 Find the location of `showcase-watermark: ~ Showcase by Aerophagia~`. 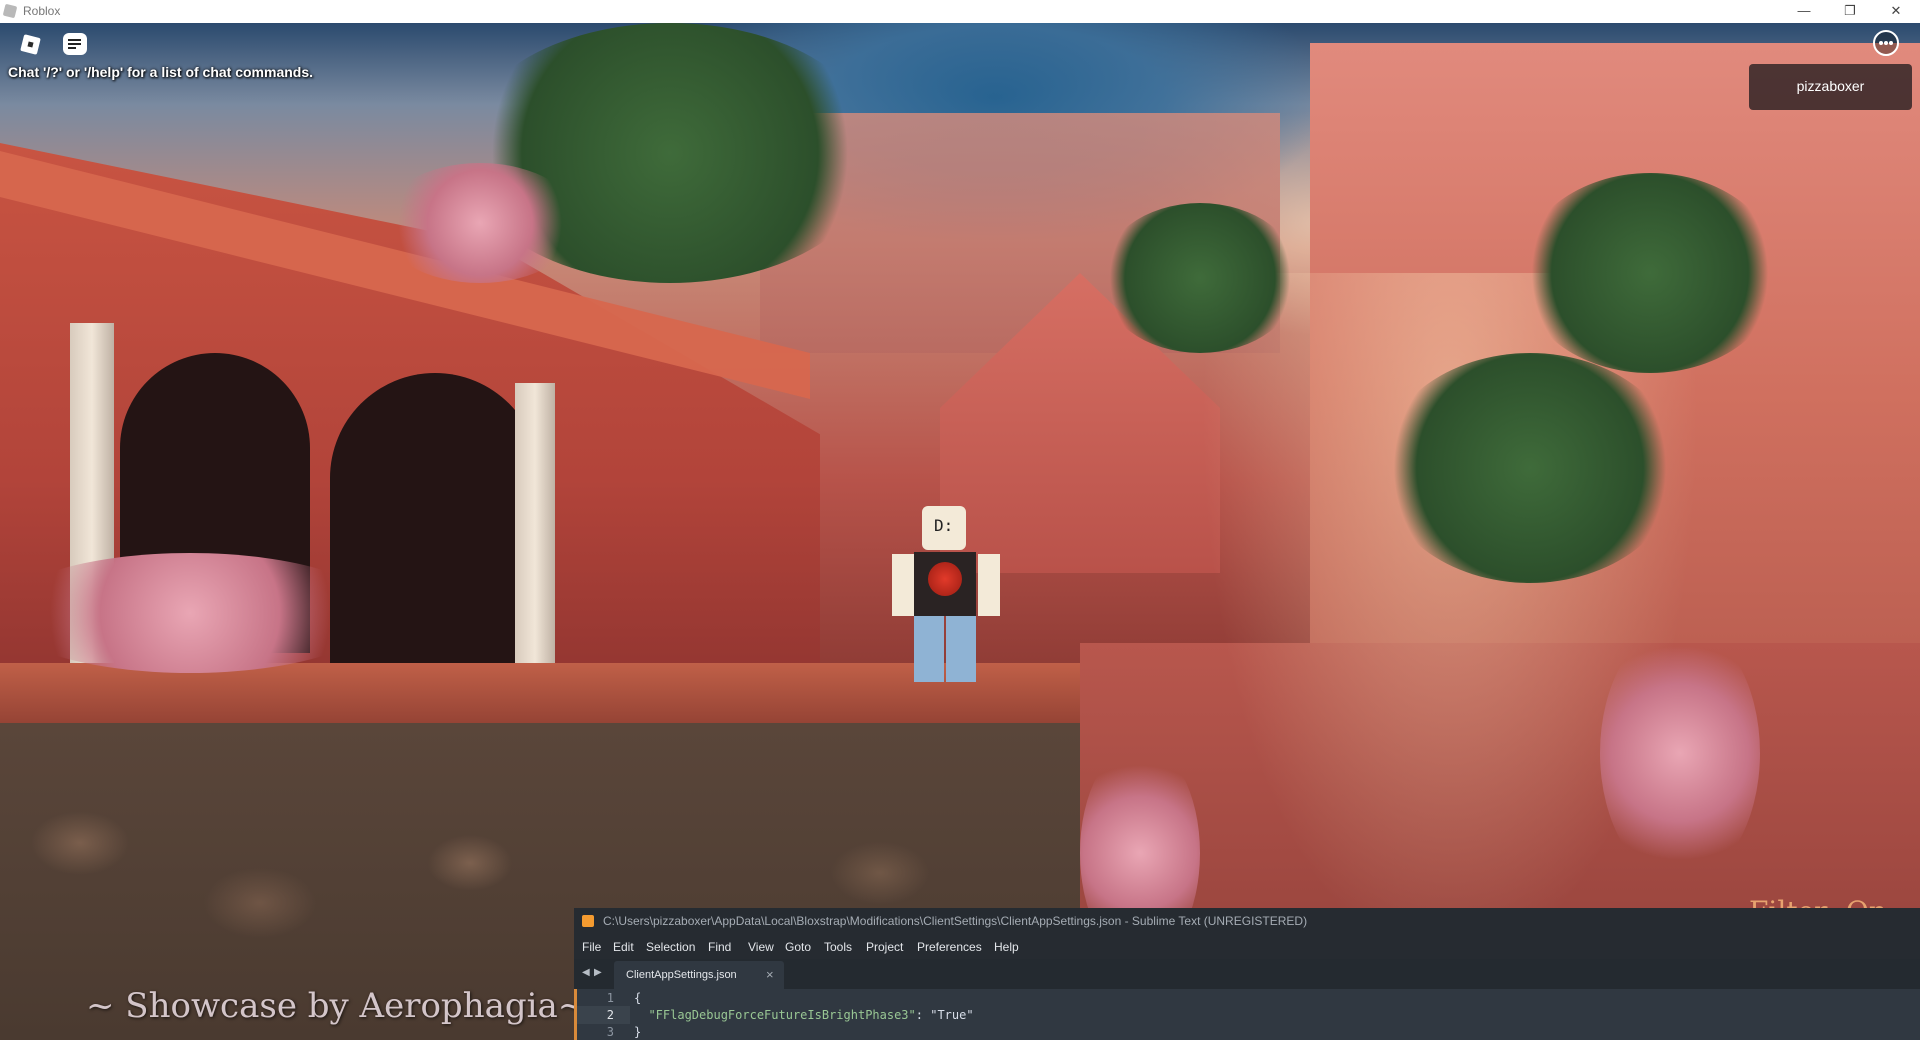

showcase-watermark: ~ Showcase by Aerophagia~ is located at coordinates (336, 1006).